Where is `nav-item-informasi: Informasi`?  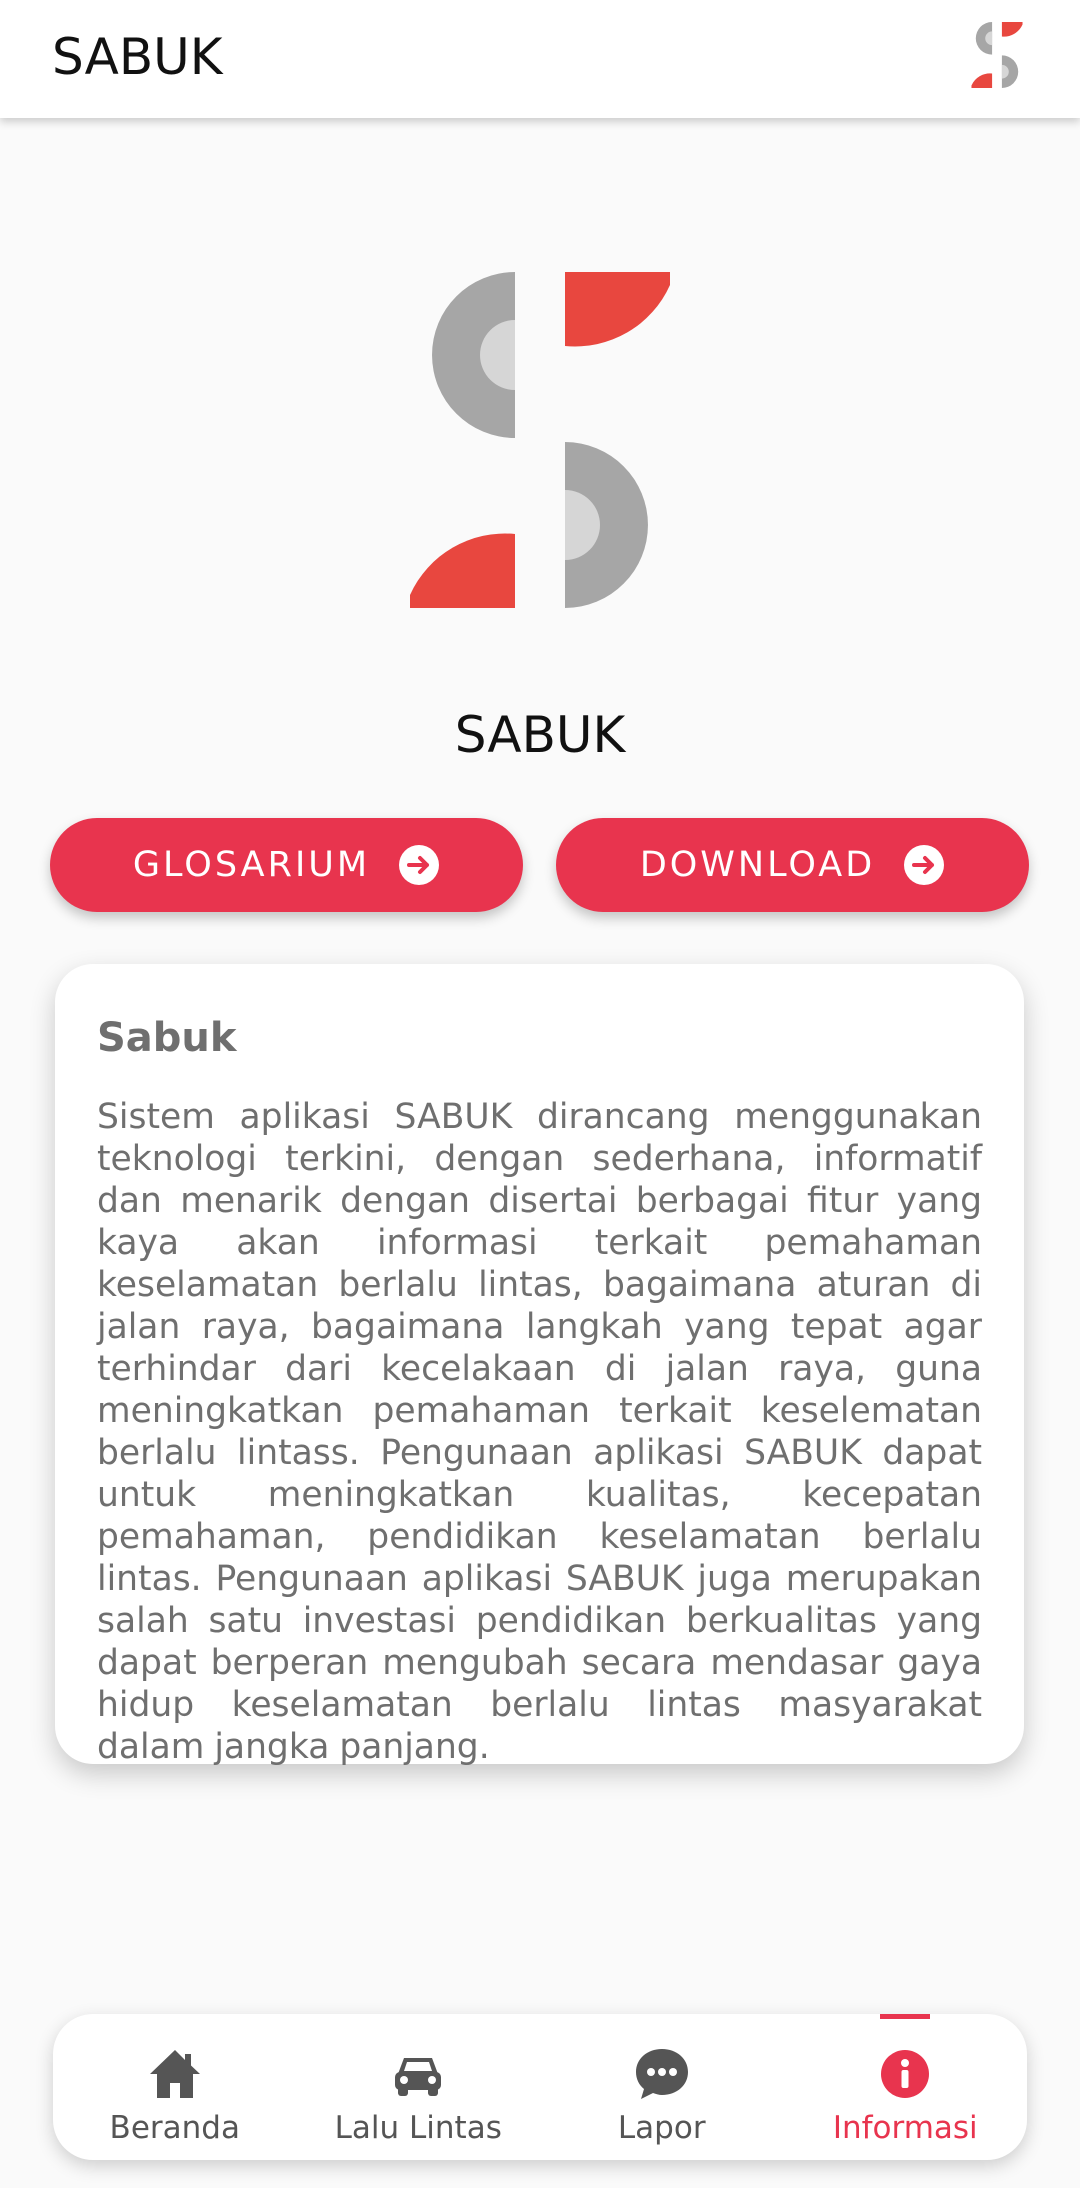 nav-item-informasi: Informasi is located at coordinates (906, 2087).